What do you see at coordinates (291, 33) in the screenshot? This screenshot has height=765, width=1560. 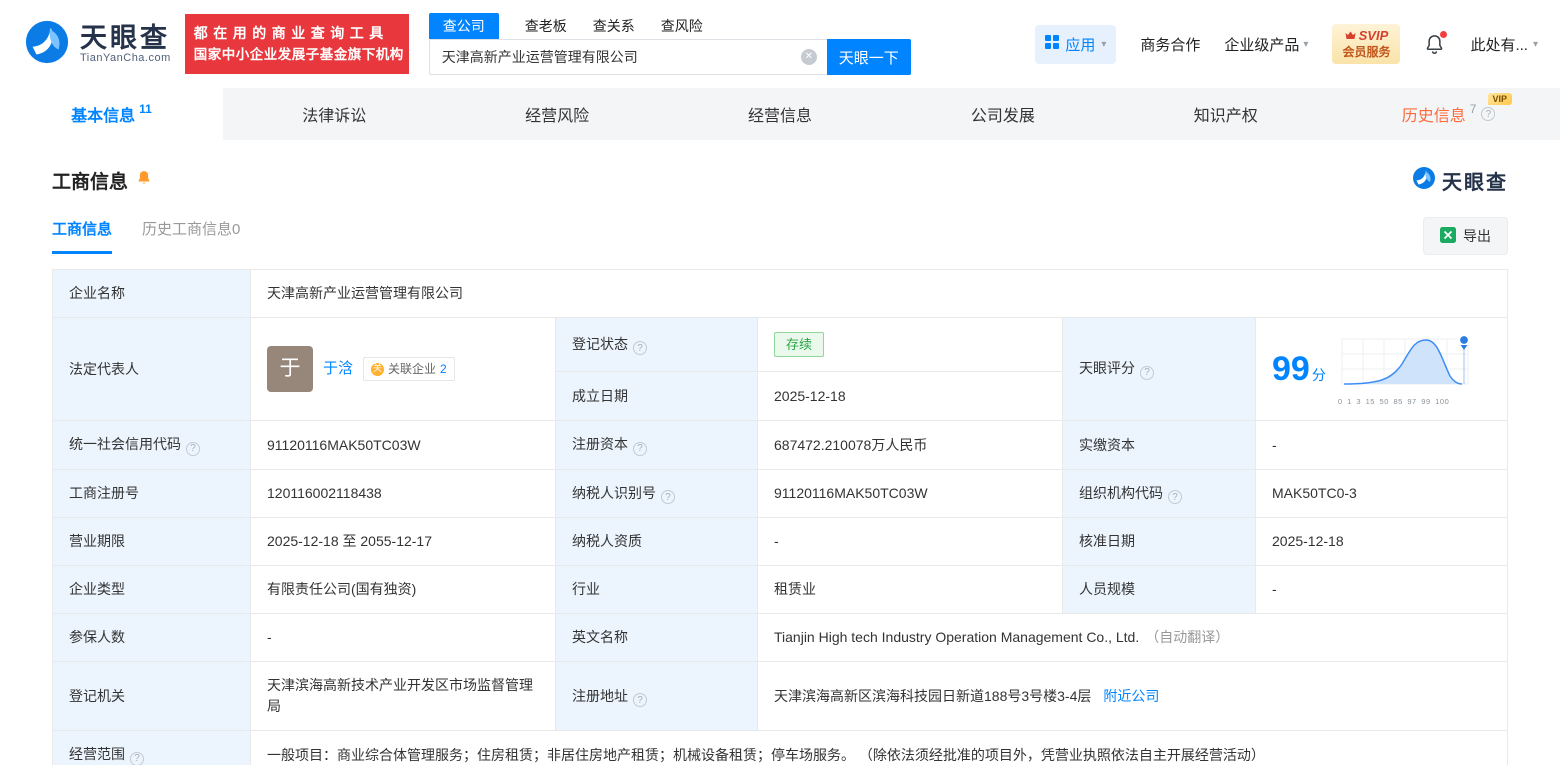 I see `promo-line1: 都在用的商业查询工具` at bounding box center [291, 33].